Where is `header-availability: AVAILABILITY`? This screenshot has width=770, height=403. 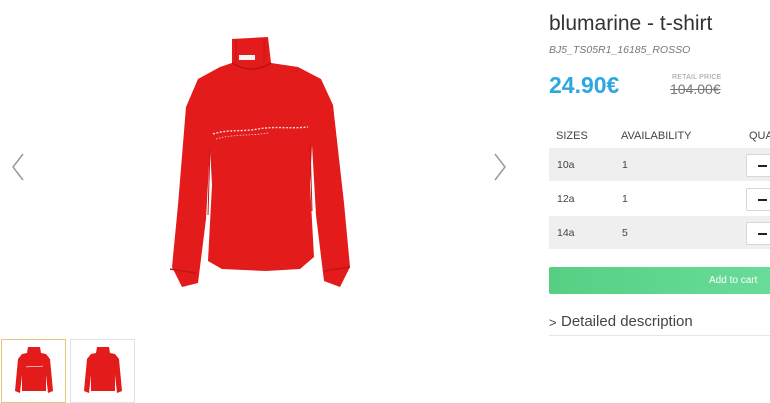 header-availability: AVAILABILITY is located at coordinates (656, 136).